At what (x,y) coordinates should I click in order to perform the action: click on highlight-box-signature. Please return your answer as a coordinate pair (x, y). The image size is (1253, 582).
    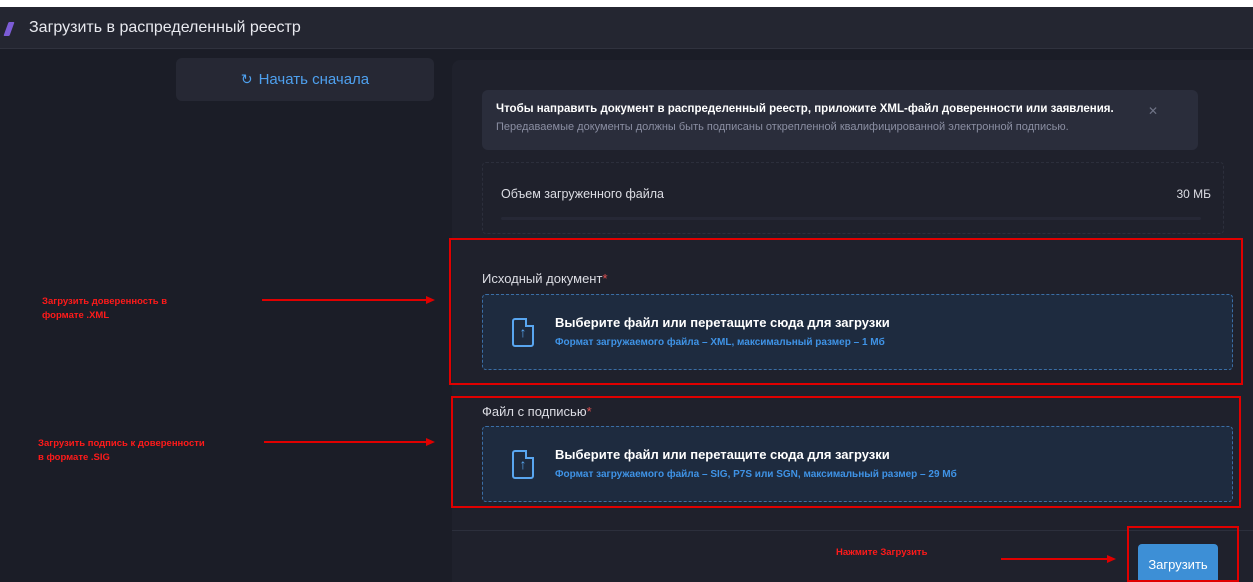
    Looking at the image, I should click on (846, 452).